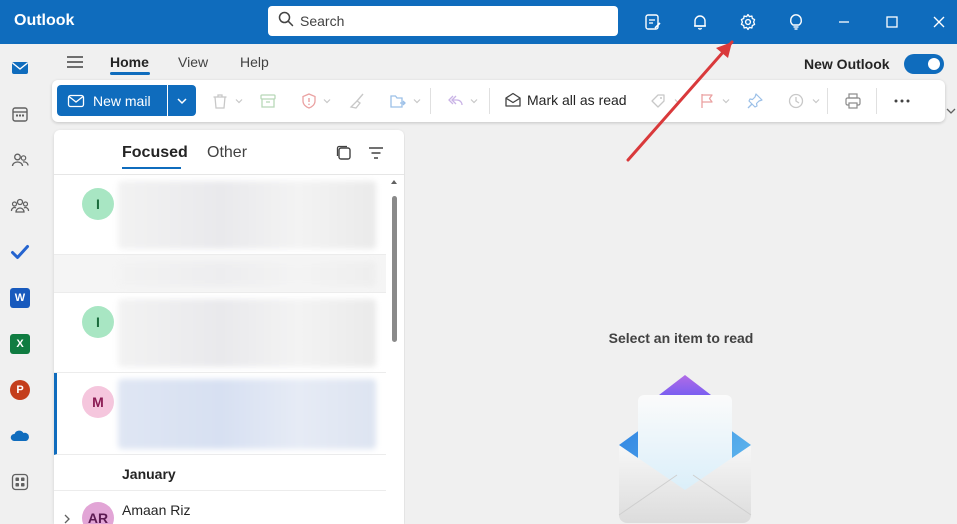 The height and width of the screenshot is (524, 957). I want to click on calendar-icon, so click(20, 114).